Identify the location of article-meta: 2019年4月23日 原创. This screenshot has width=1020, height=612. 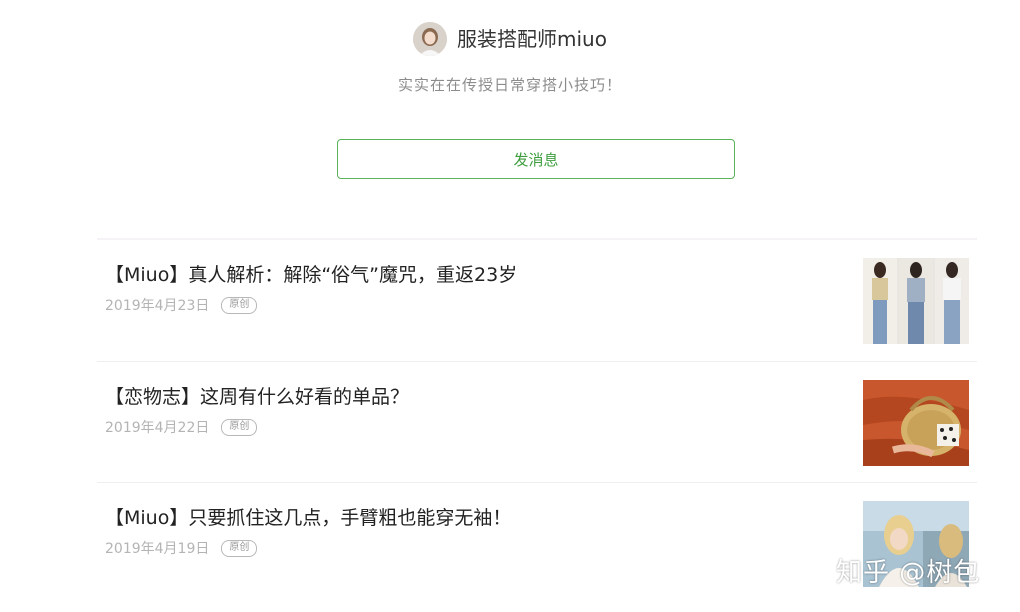
(181, 305).